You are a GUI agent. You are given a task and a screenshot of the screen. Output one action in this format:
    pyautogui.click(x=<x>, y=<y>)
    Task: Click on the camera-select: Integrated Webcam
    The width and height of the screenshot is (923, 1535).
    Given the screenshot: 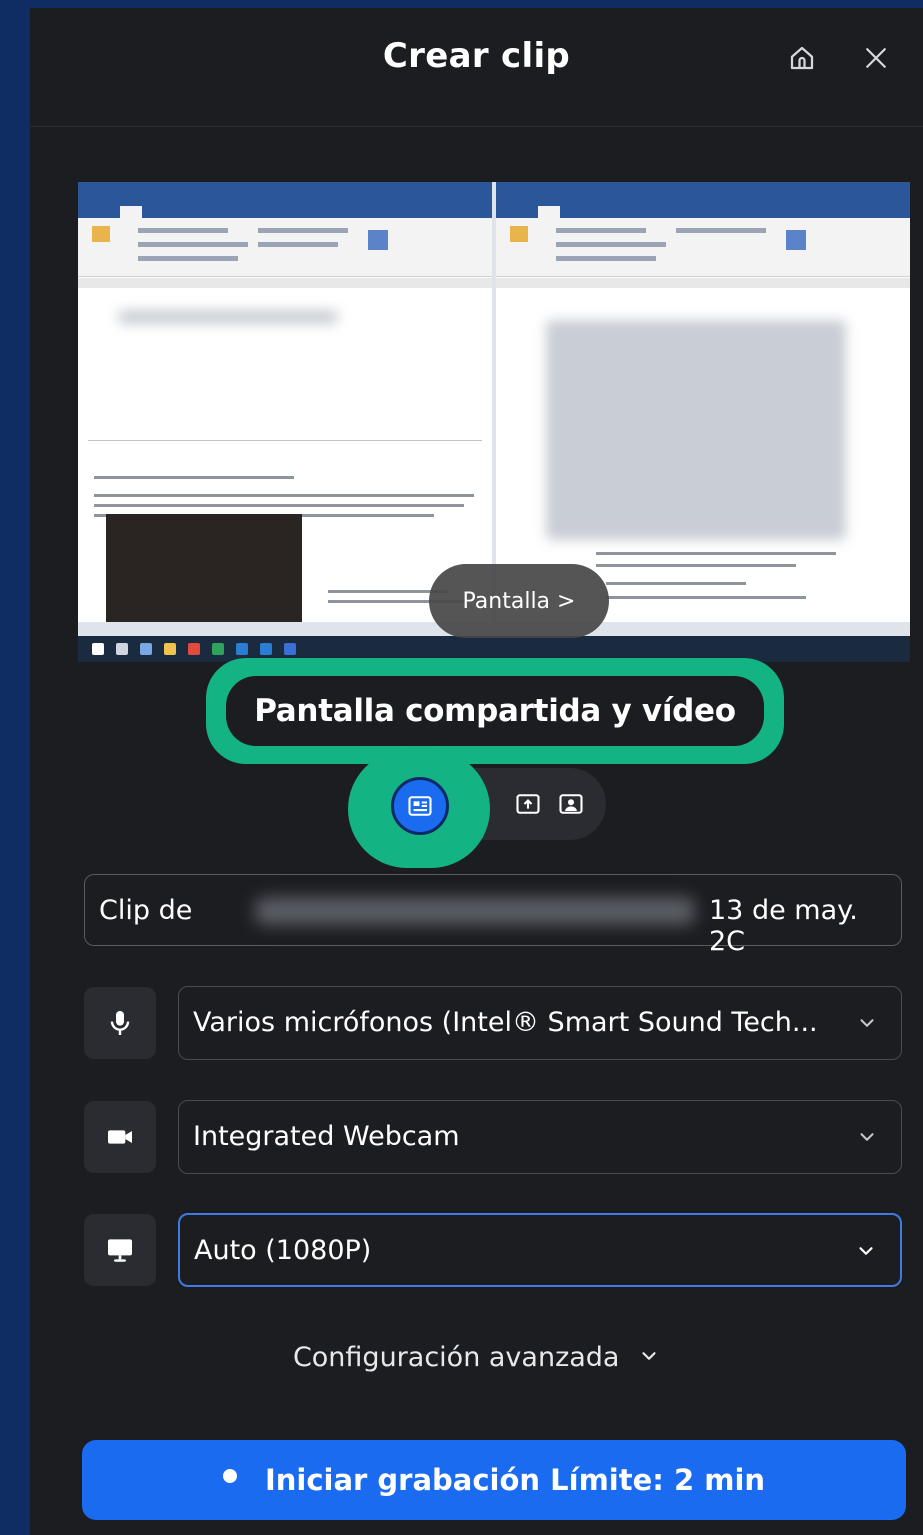 What is the action you would take?
    pyautogui.click(x=540, y=1137)
    